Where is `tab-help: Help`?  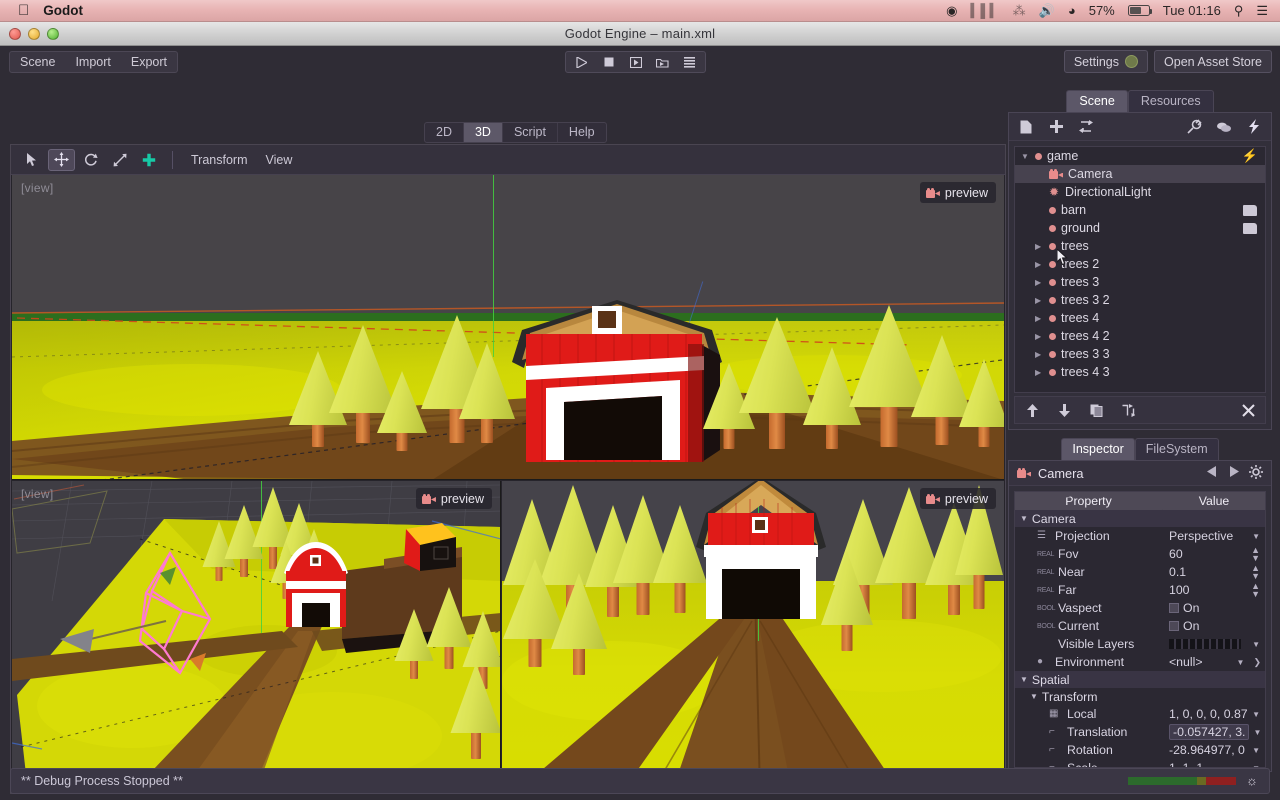
tab-help: Help is located at coordinates (582, 132).